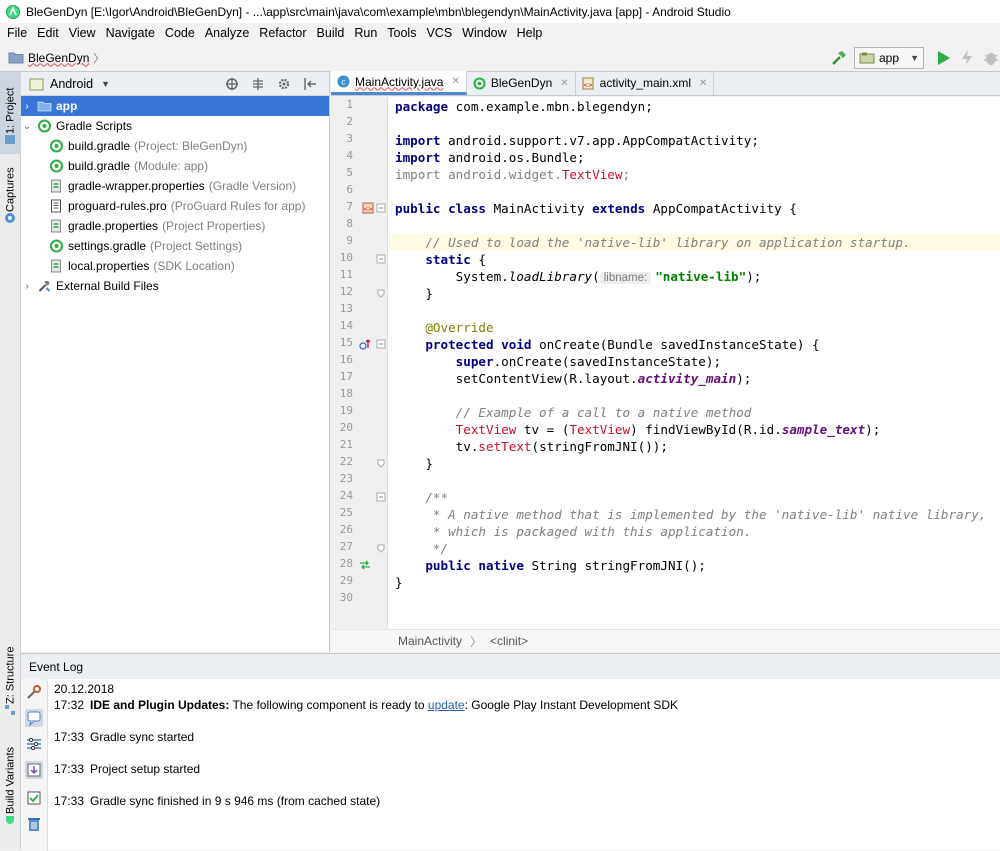 This screenshot has height=851, width=1000. What do you see at coordinates (484, 33) in the screenshot?
I see `menu-window: Window` at bounding box center [484, 33].